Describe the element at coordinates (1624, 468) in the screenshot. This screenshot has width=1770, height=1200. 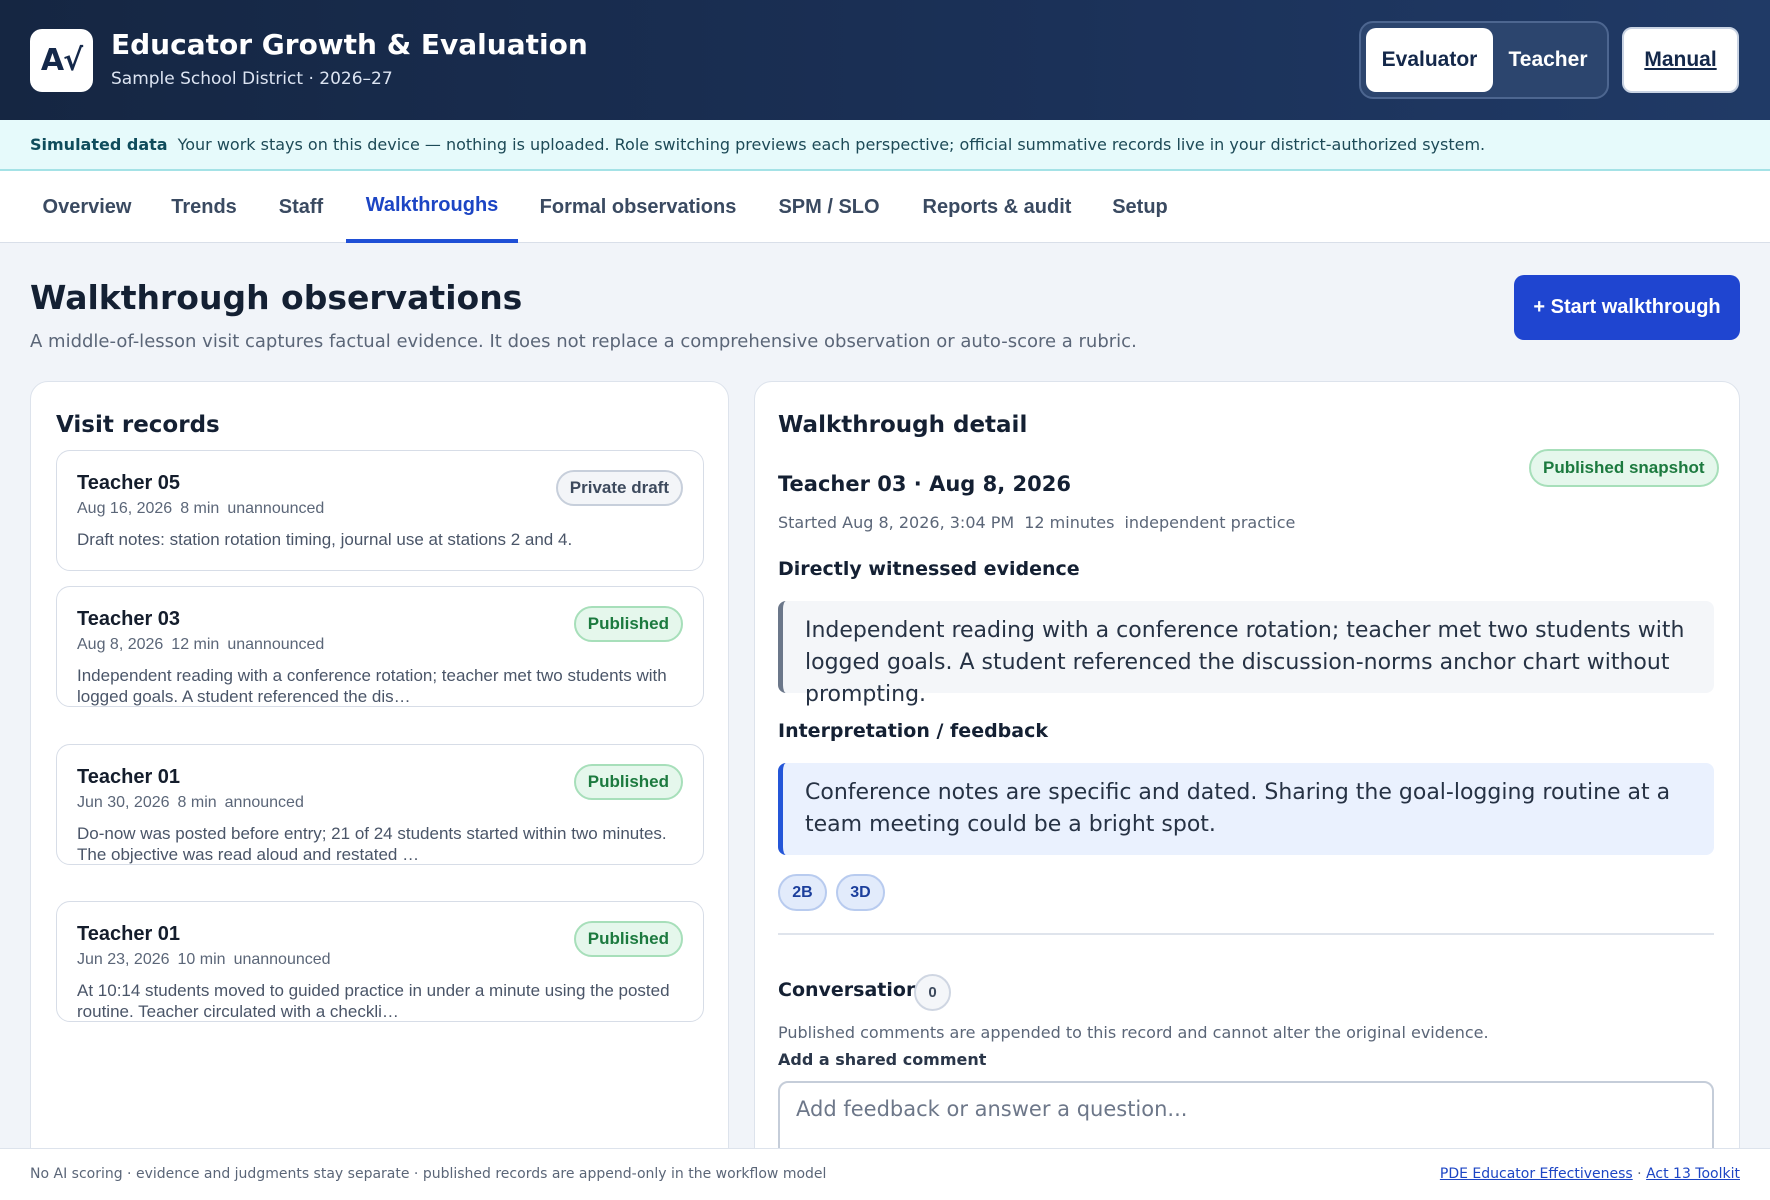
I see `published-snapshot-badge: Published snapshot` at that location.